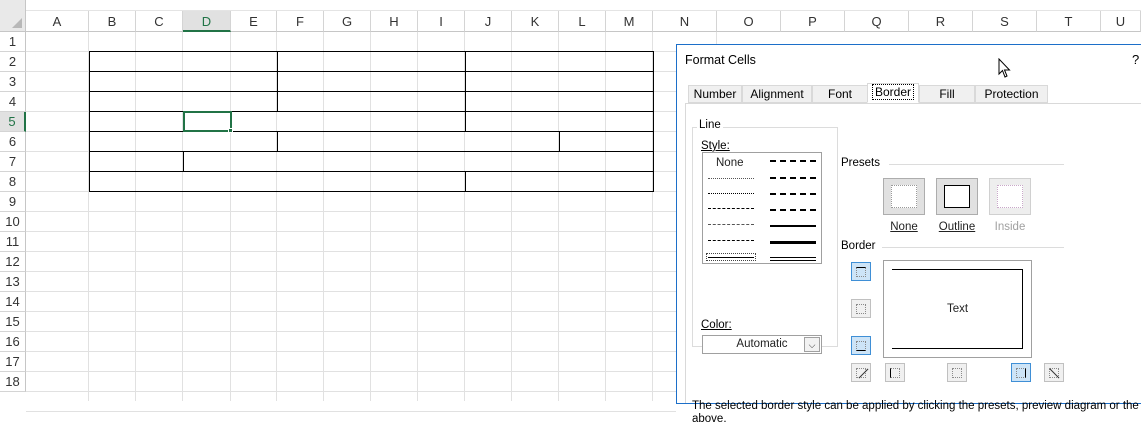 Image resolution: width=1141 pixels, height=426 pixels. Describe the element at coordinates (300, 21) in the screenshot. I see `column-header-f: F` at that location.